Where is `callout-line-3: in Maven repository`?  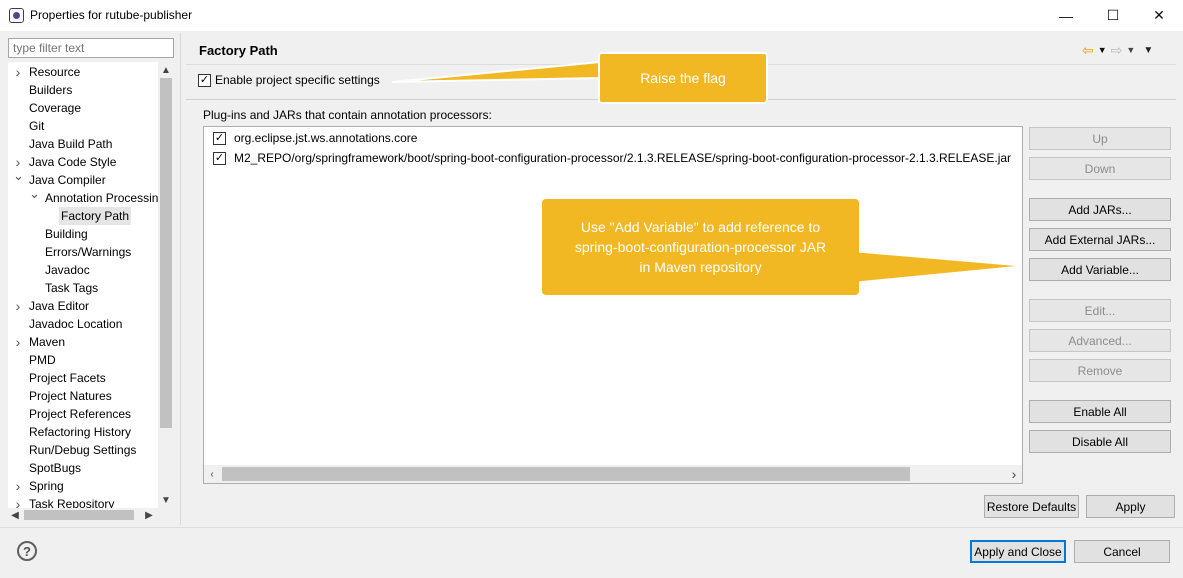 callout-line-3: in Maven repository is located at coordinates (700, 267).